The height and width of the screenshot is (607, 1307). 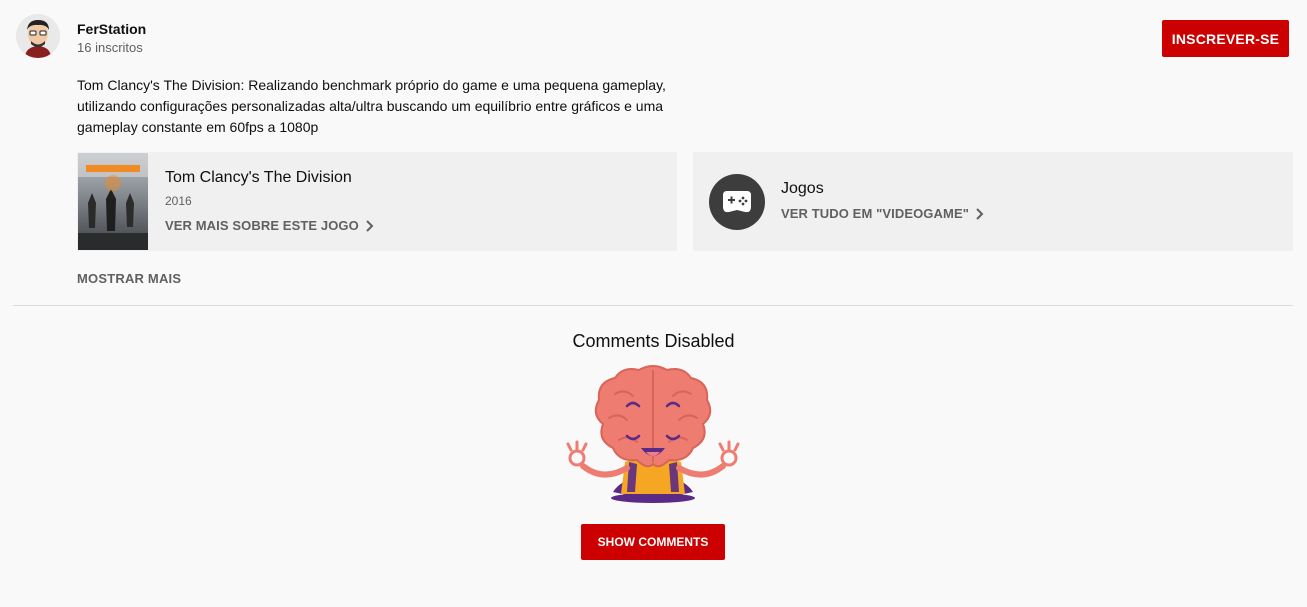 I want to click on category-more-label: VER TUDO EM "VIDEOGAME", so click(x=875, y=213).